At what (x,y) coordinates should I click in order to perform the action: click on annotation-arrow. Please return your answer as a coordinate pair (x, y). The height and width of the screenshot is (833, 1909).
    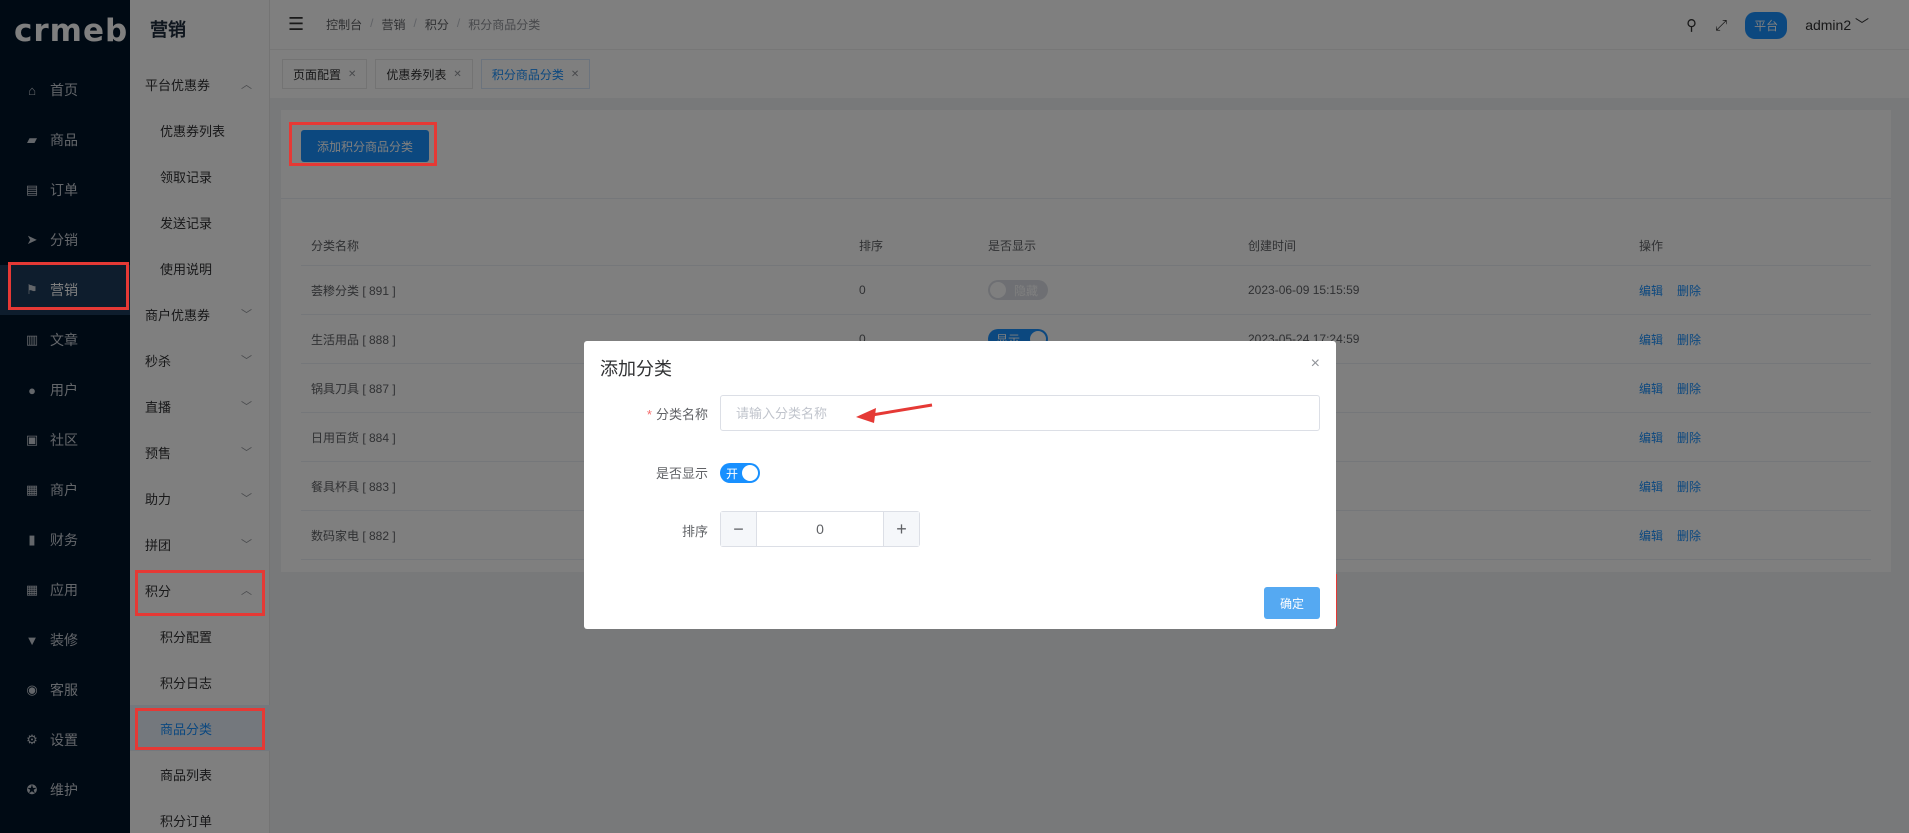
    Looking at the image, I should click on (894, 413).